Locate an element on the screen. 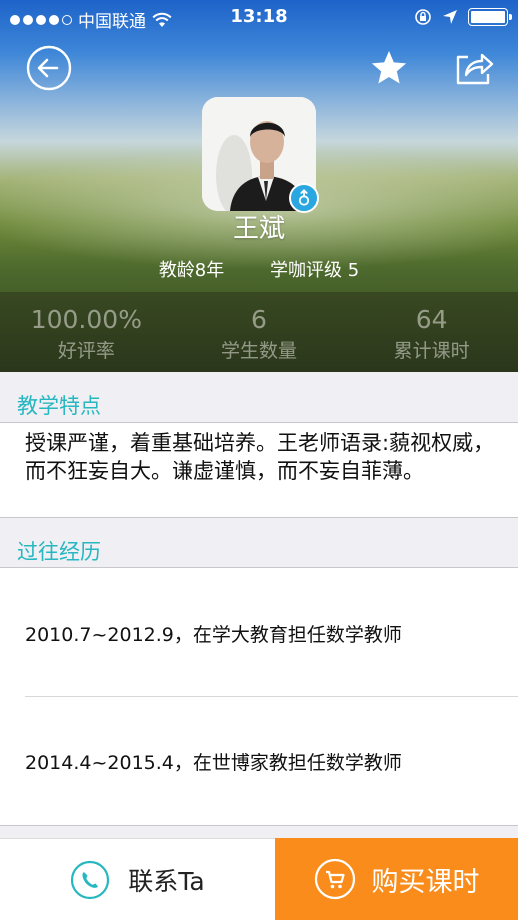 The width and height of the screenshot is (518, 920). battery-fill is located at coordinates (488, 17).